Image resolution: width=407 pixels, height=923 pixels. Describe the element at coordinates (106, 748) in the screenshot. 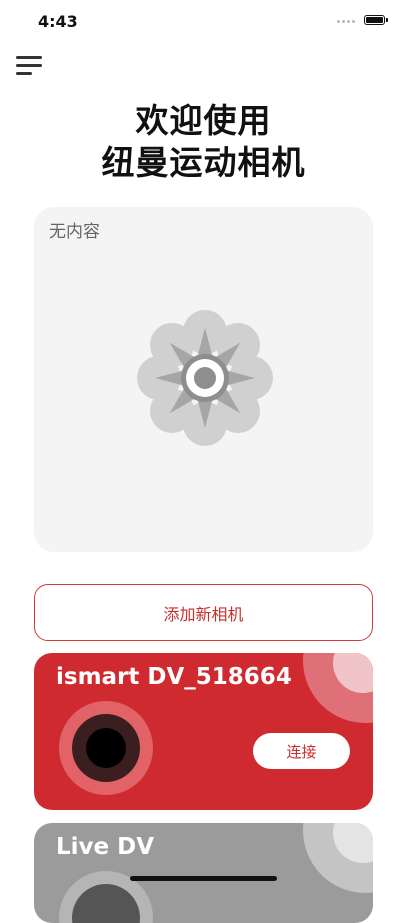

I see `lens-center` at that location.